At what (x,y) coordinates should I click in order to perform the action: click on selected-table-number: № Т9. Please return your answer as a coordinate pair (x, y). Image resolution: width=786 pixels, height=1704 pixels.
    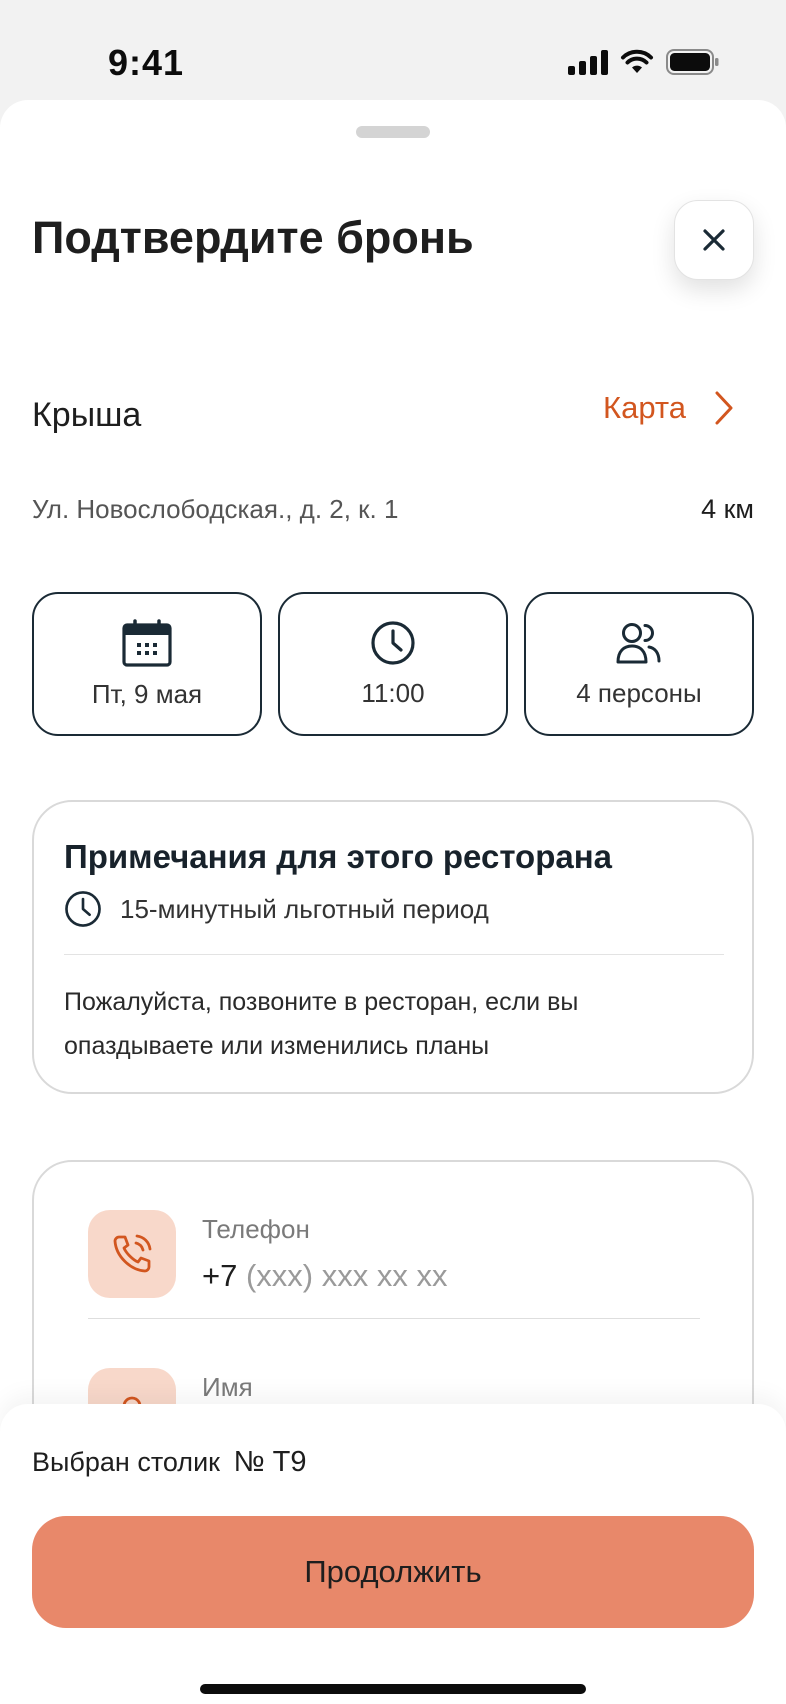
    Looking at the image, I should click on (270, 1462).